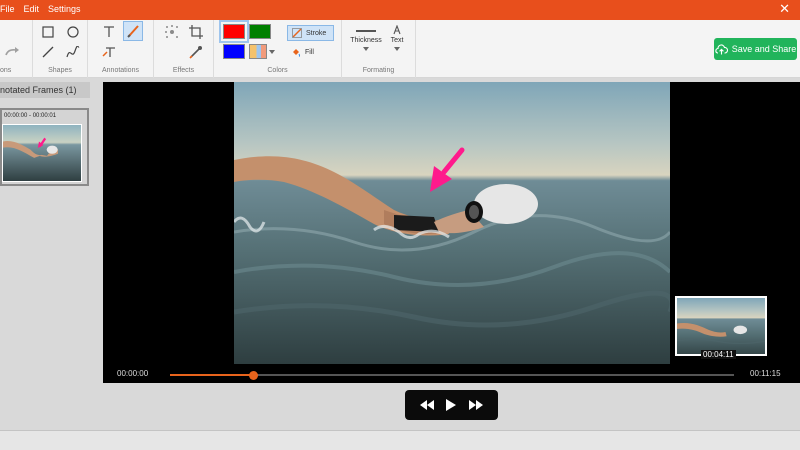  What do you see at coordinates (6, 70) in the screenshot?
I see `group-label-actions: ons` at bounding box center [6, 70].